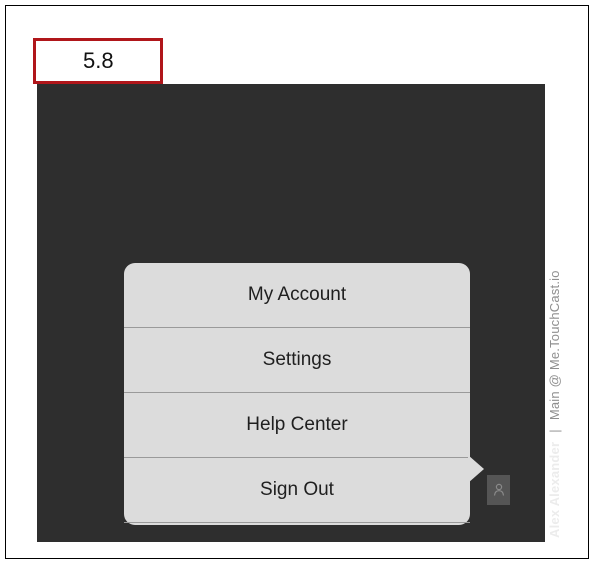 The image size is (594, 564). I want to click on workspace-name: Main @ Me.TouchCast.io, so click(554, 345).